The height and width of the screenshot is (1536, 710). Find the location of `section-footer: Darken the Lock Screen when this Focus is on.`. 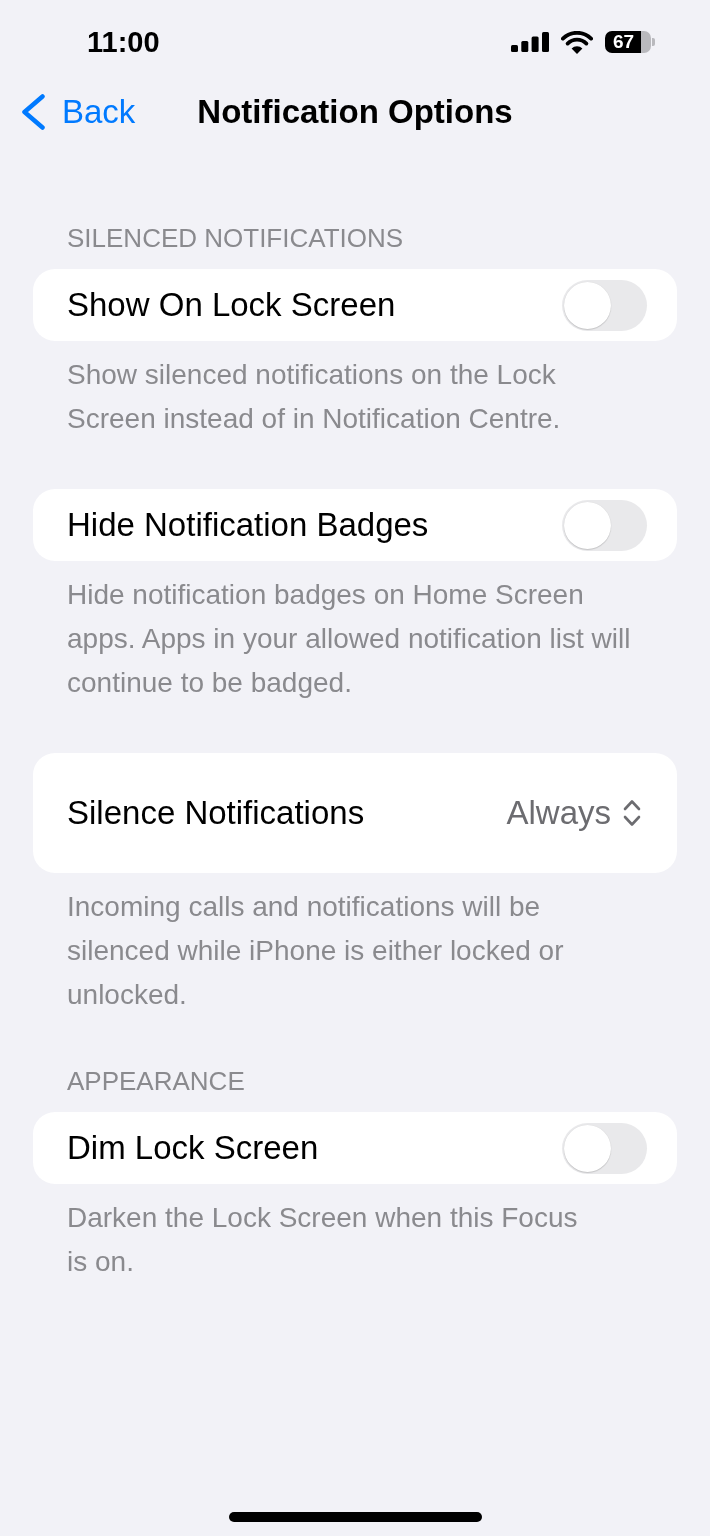

section-footer: Darken the Lock Screen when this Focus is on. is located at coordinates (355, 1234).